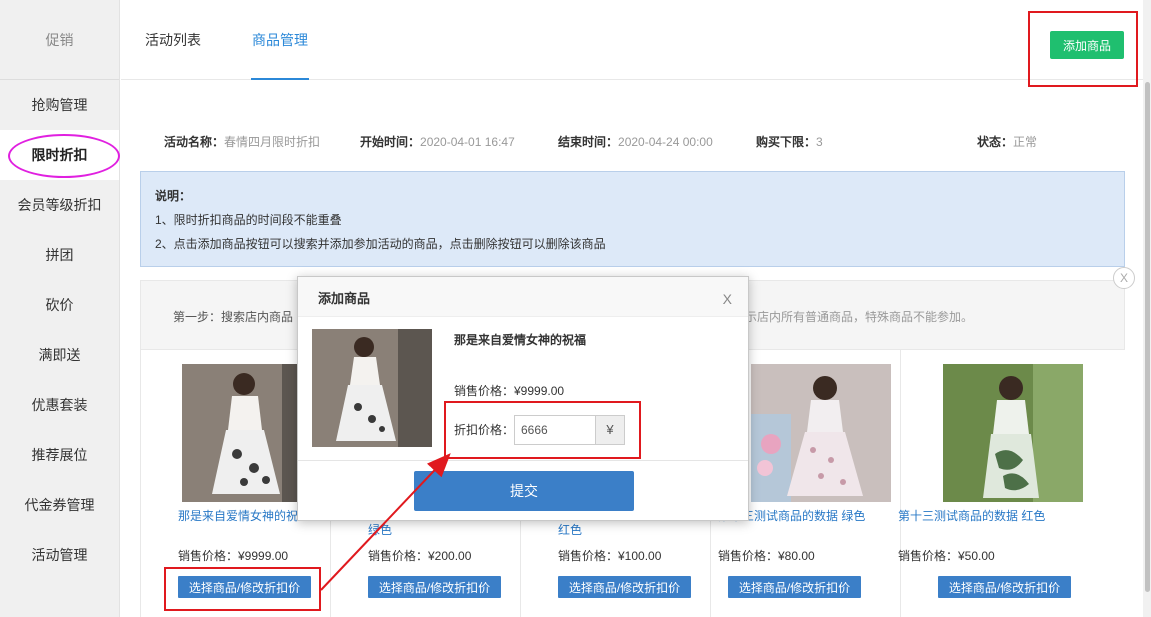 The height and width of the screenshot is (617, 1151). What do you see at coordinates (1007, 142) in the screenshot?
I see `status: 状态：正常` at bounding box center [1007, 142].